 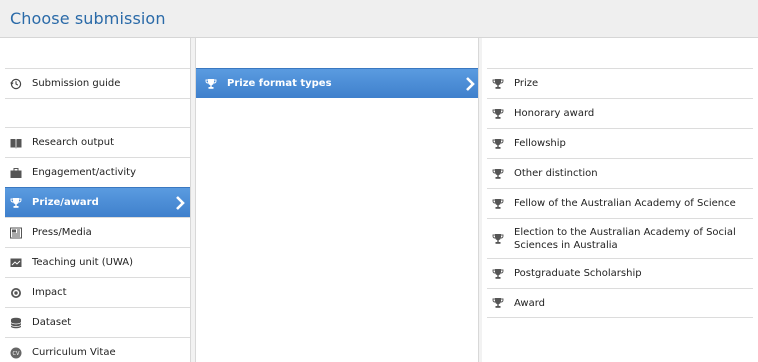 What do you see at coordinates (338, 83) in the screenshot?
I see `column2-item-prize-format-types: Prize format types` at bounding box center [338, 83].